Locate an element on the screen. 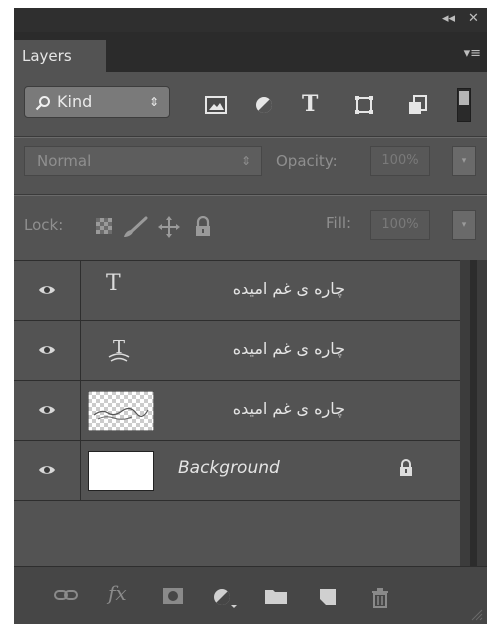 The width and height of the screenshot is (487, 624). delete-icon is located at coordinates (380, 598).